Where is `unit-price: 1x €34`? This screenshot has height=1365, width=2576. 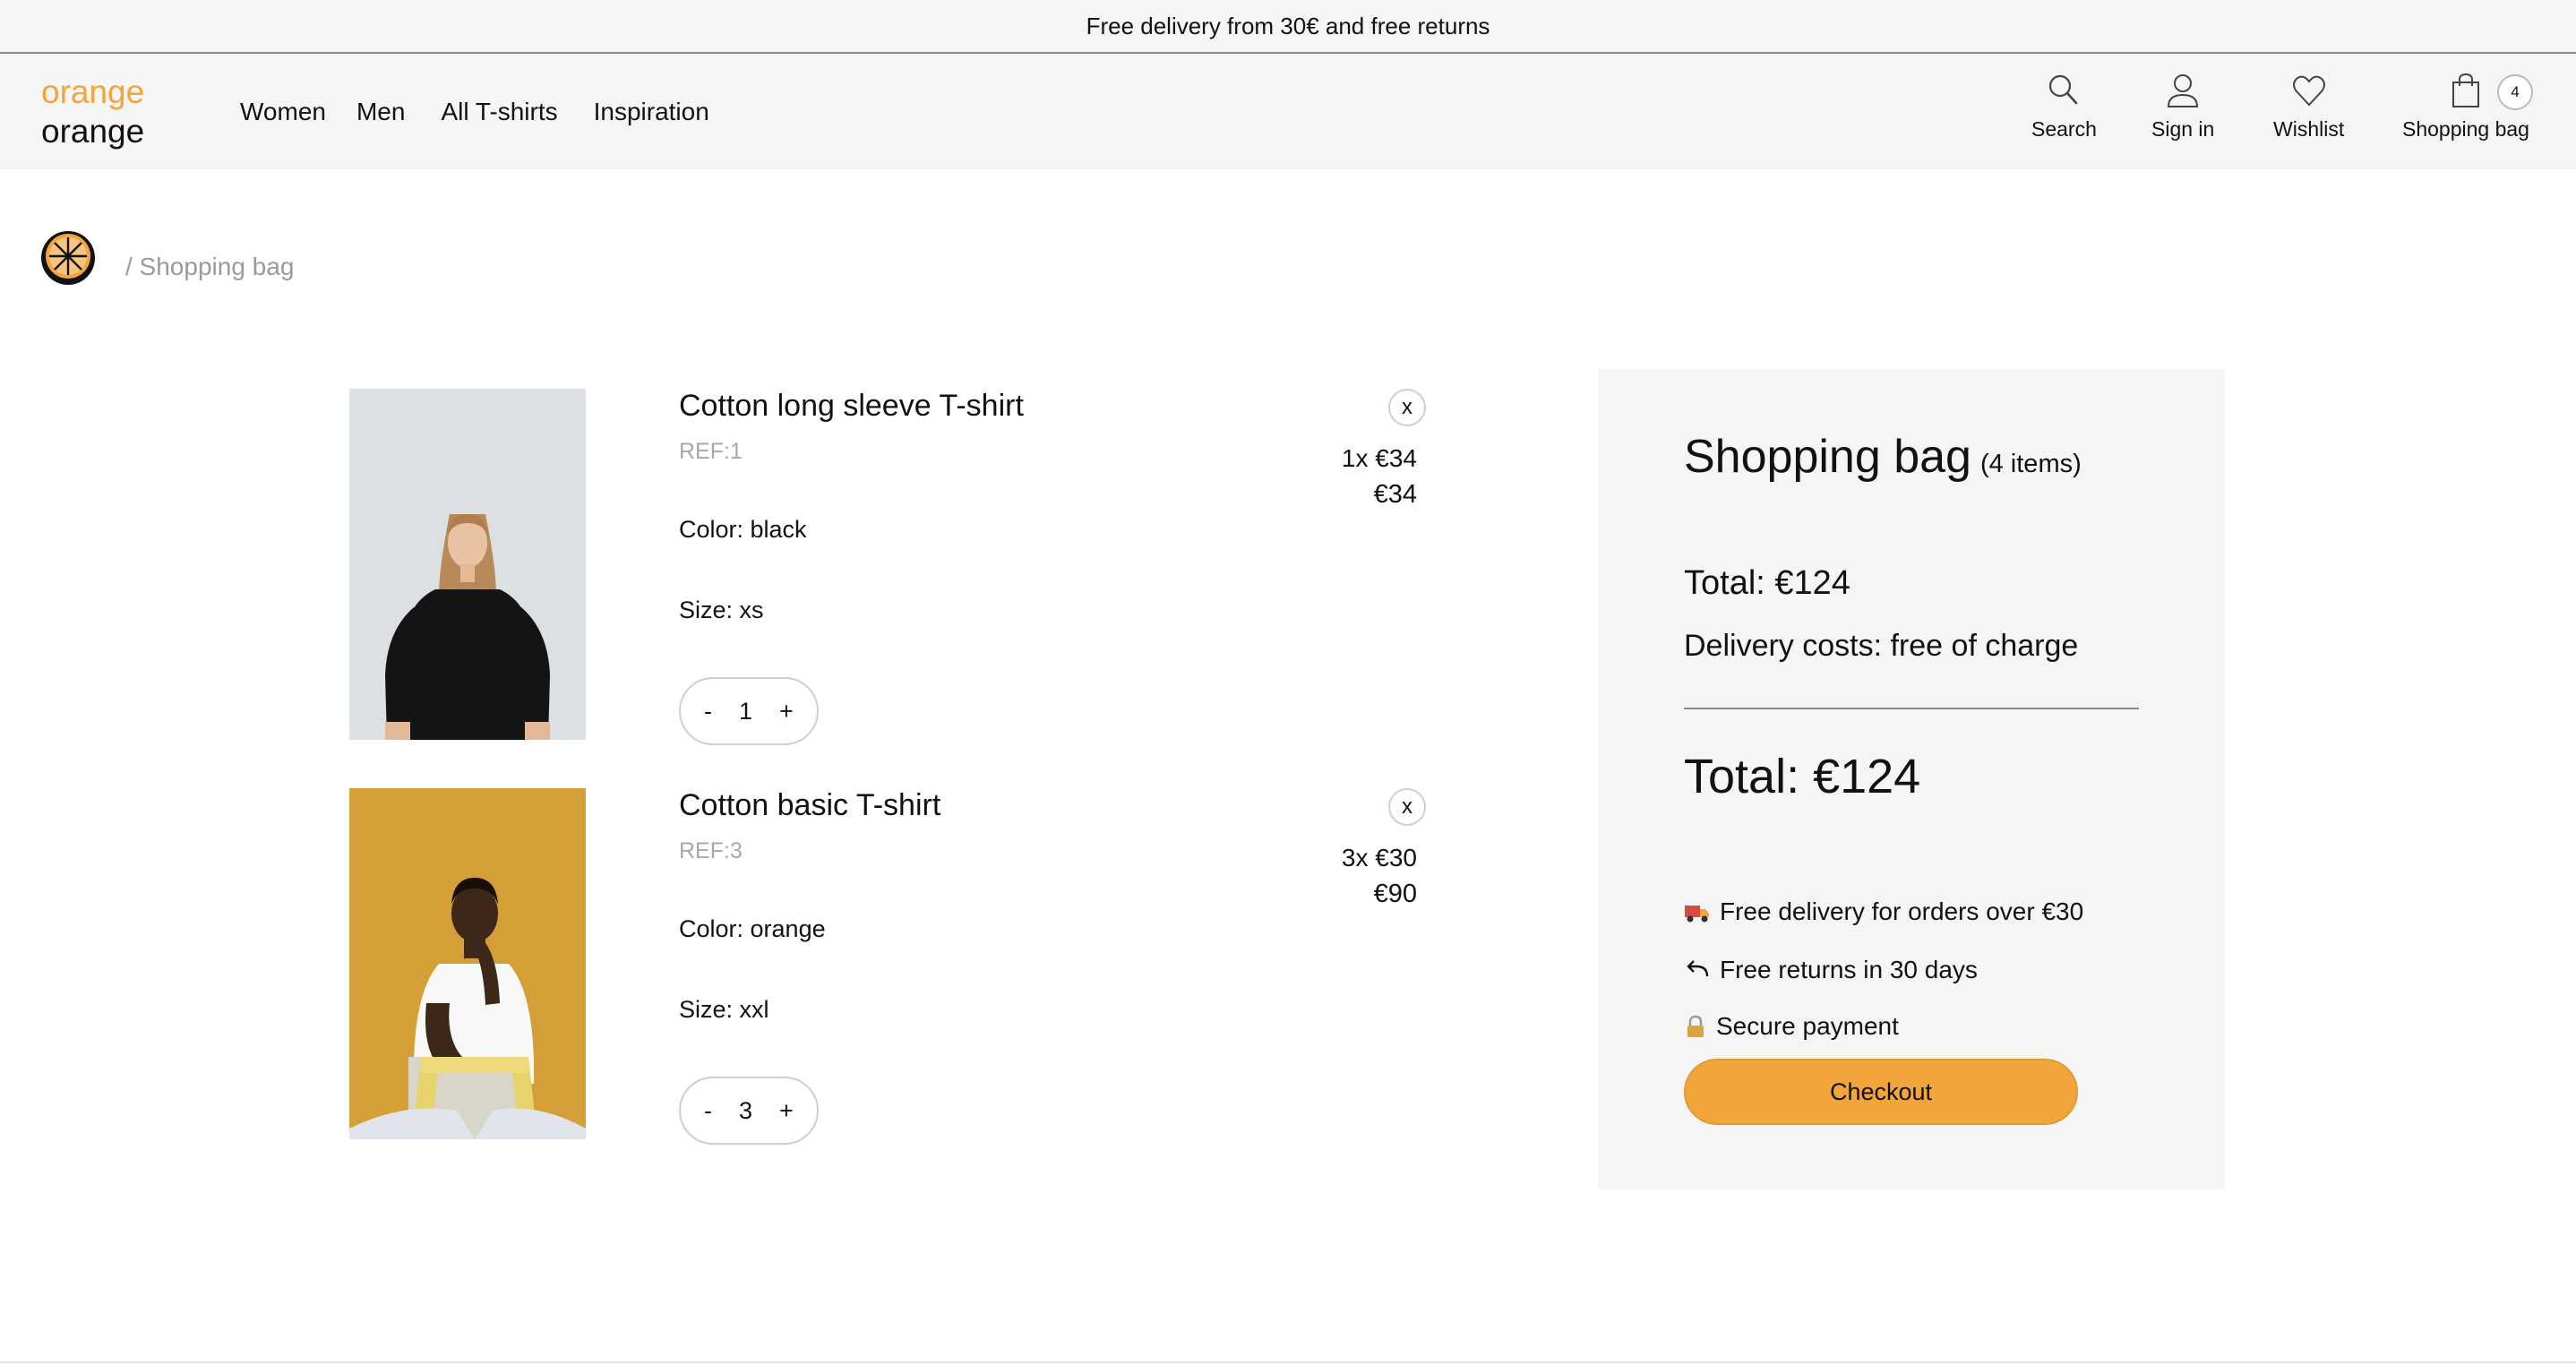
unit-price: 1x €34 is located at coordinates (1379, 458).